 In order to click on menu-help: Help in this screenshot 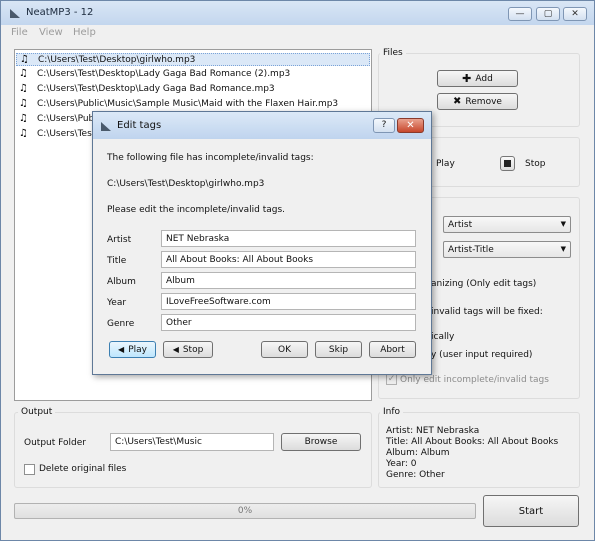, I will do `click(84, 32)`.